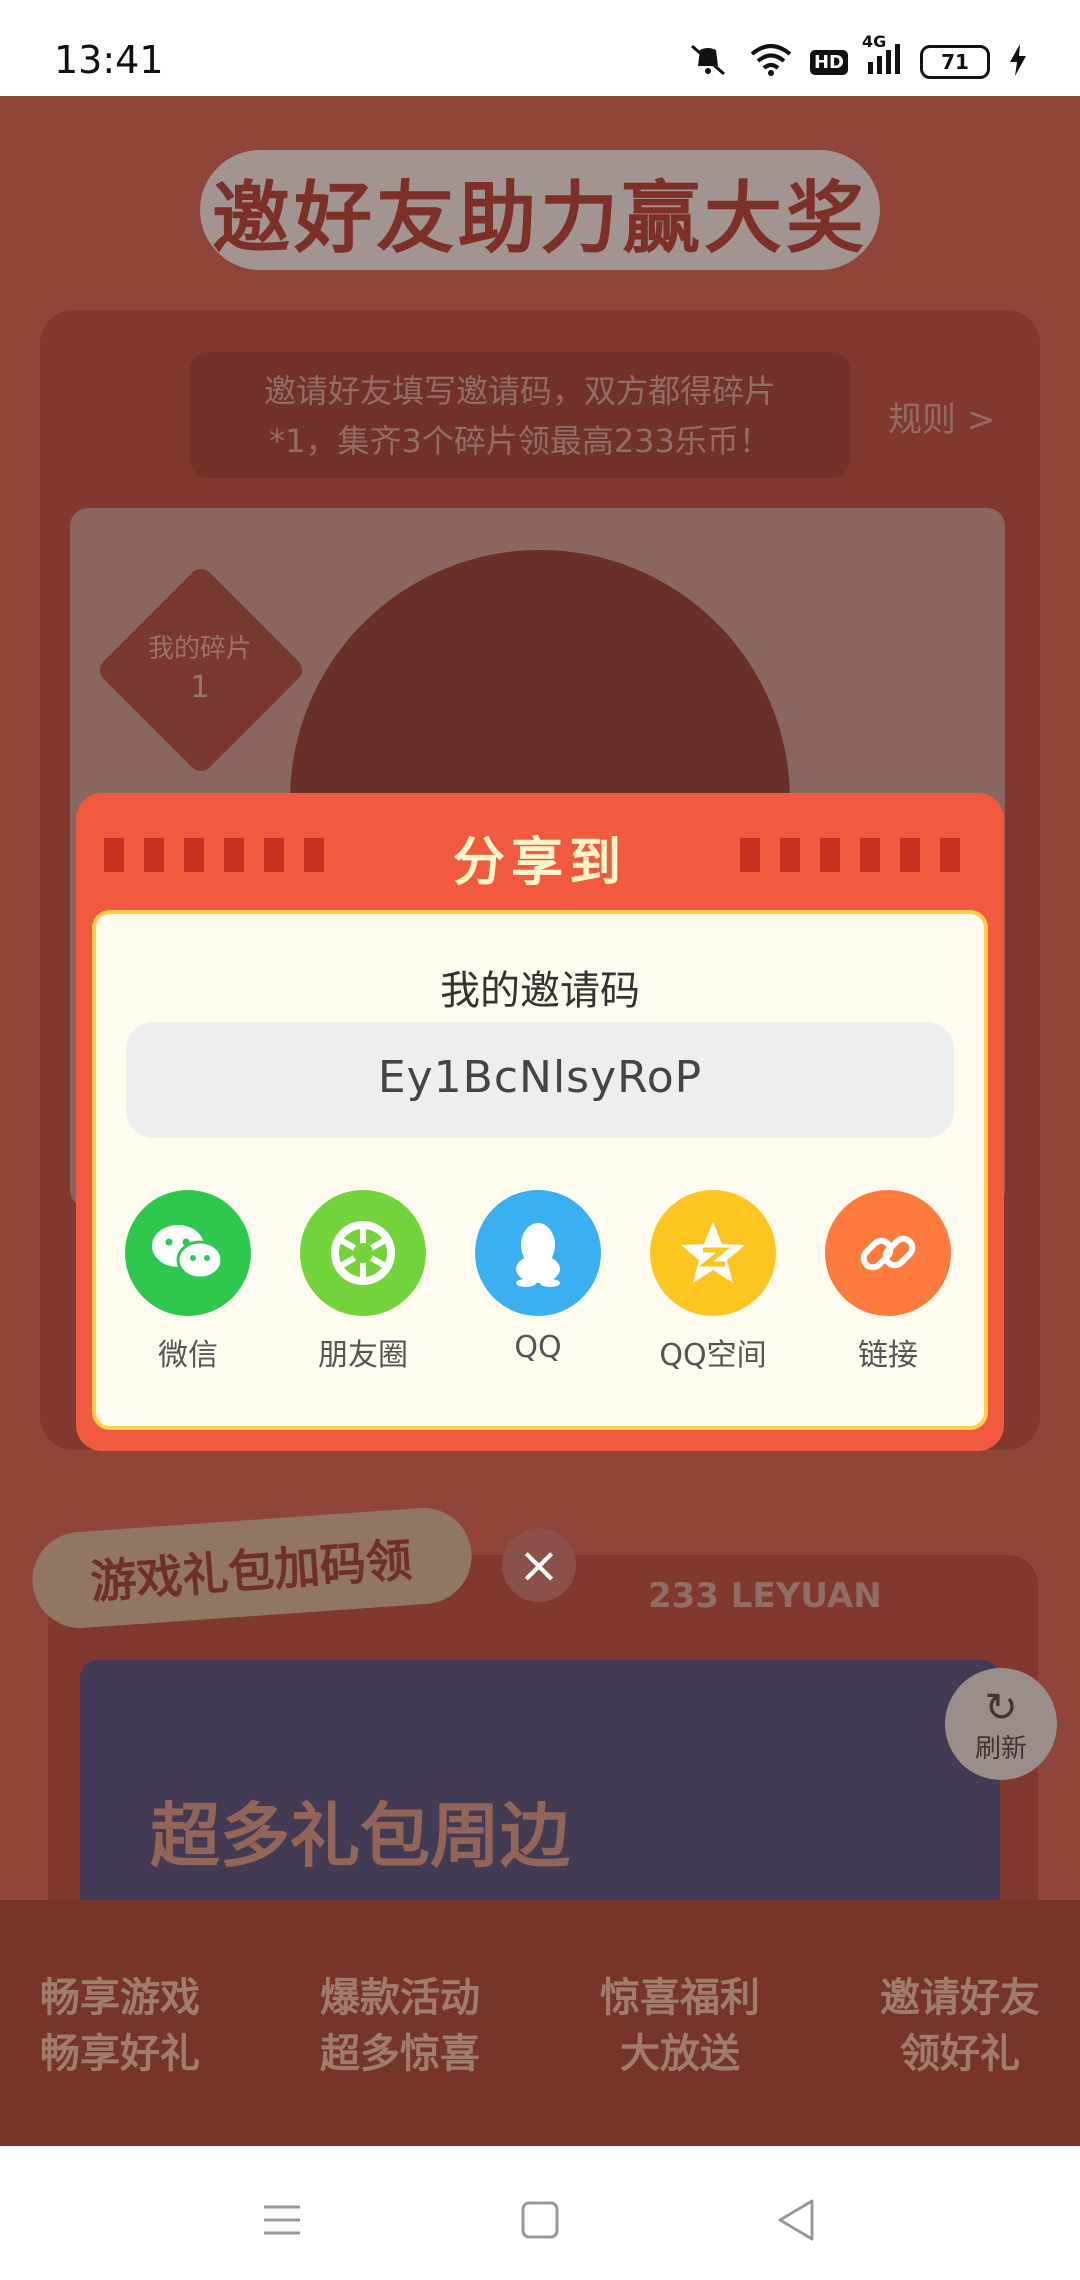  Describe the element at coordinates (1018, 62) in the screenshot. I see `charging-icon` at that location.